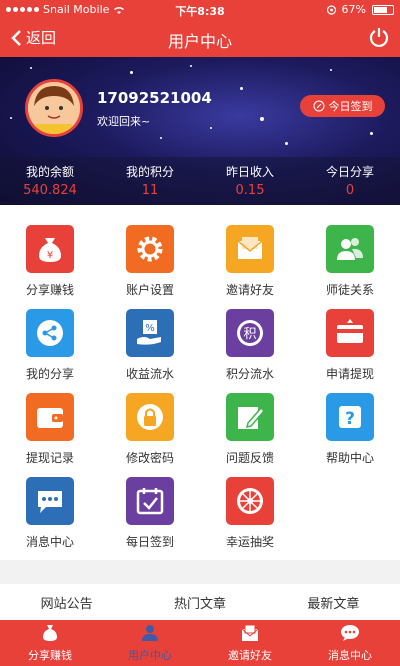 The image size is (400, 666). I want to click on location-icon, so click(331, 9).